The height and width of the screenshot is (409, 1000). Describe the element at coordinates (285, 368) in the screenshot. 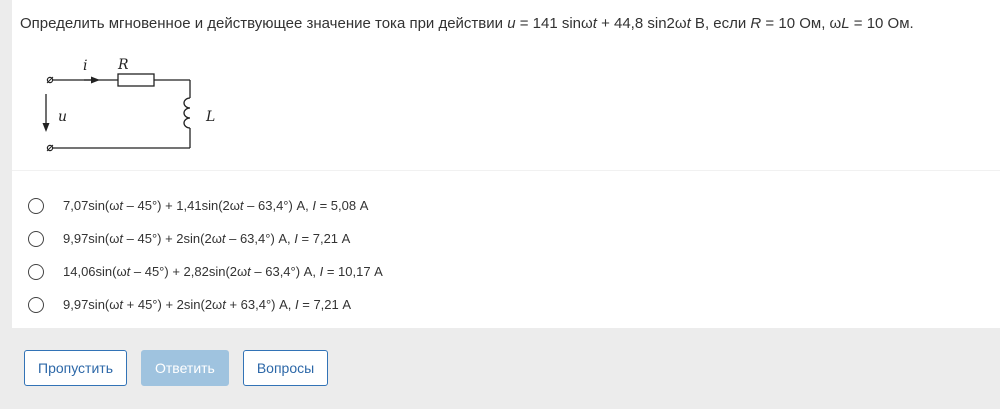

I see `questions-button: Вопросы` at that location.